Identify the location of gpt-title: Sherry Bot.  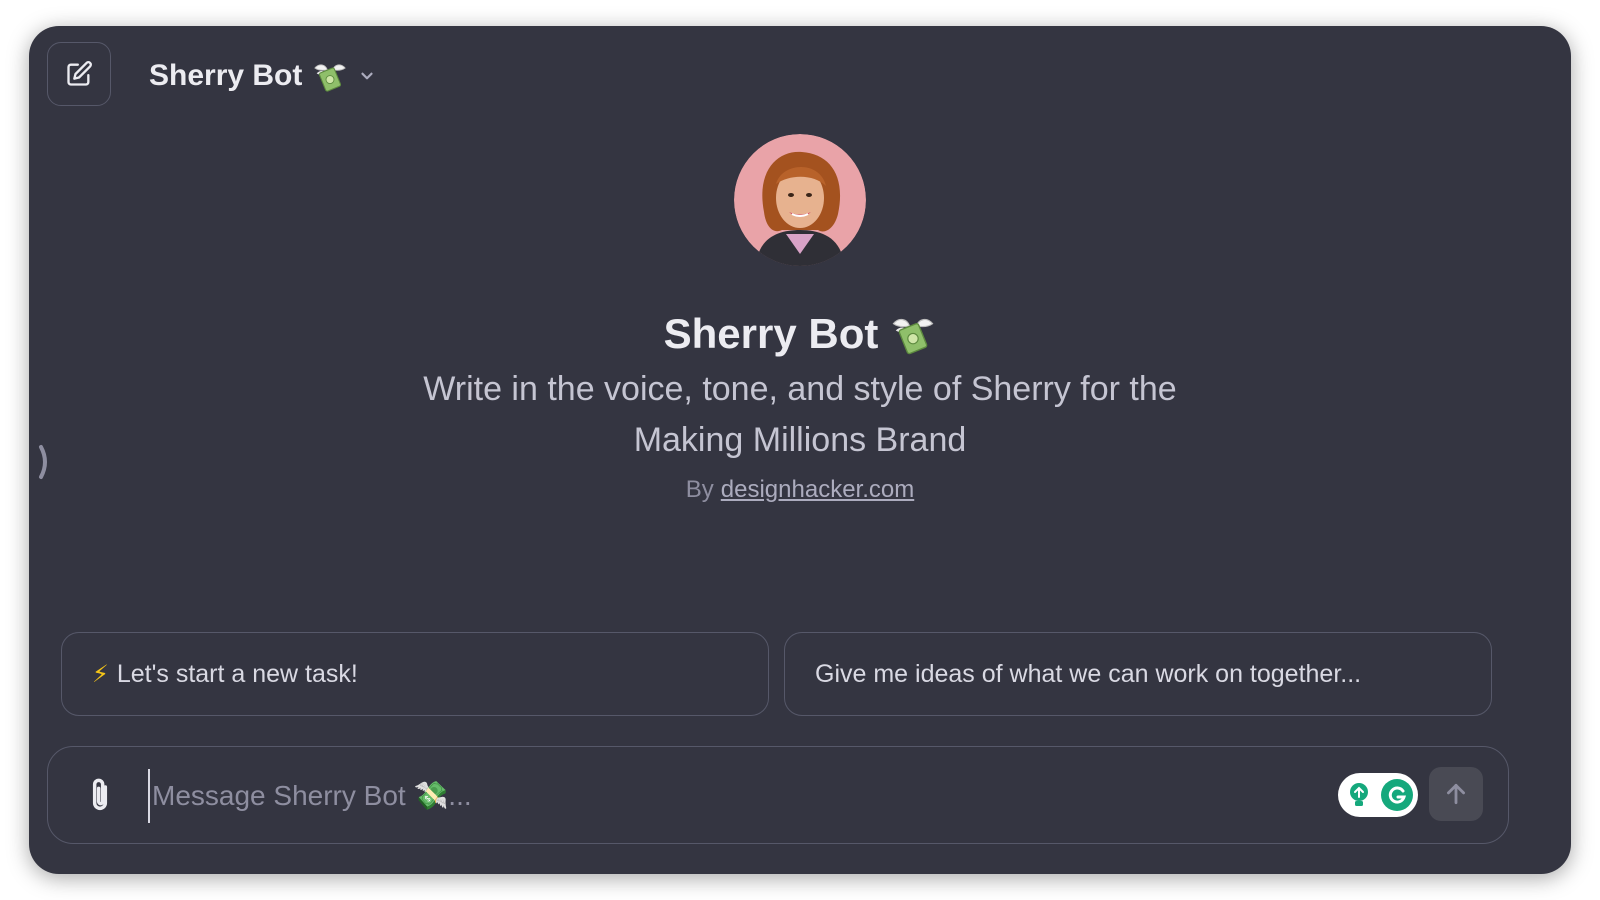
(800, 334).